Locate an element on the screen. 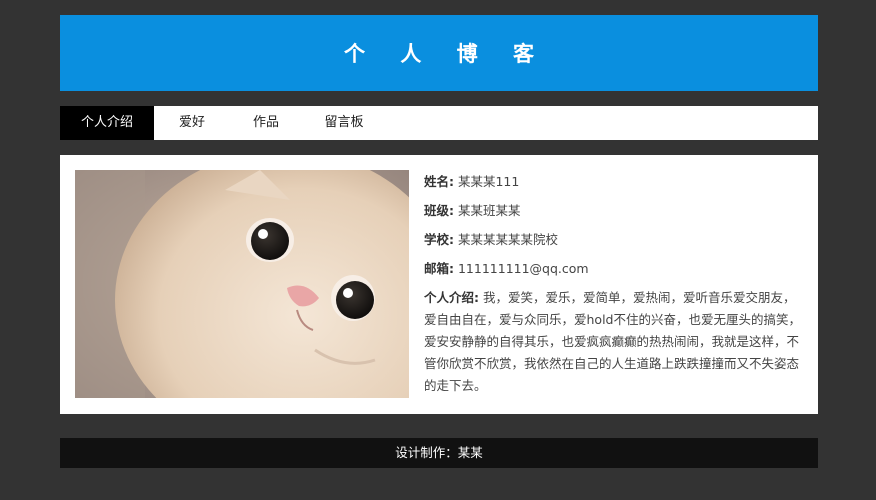 Image resolution: width=876 pixels, height=500 pixels. nav-item-label: 作品 is located at coordinates (265, 122).